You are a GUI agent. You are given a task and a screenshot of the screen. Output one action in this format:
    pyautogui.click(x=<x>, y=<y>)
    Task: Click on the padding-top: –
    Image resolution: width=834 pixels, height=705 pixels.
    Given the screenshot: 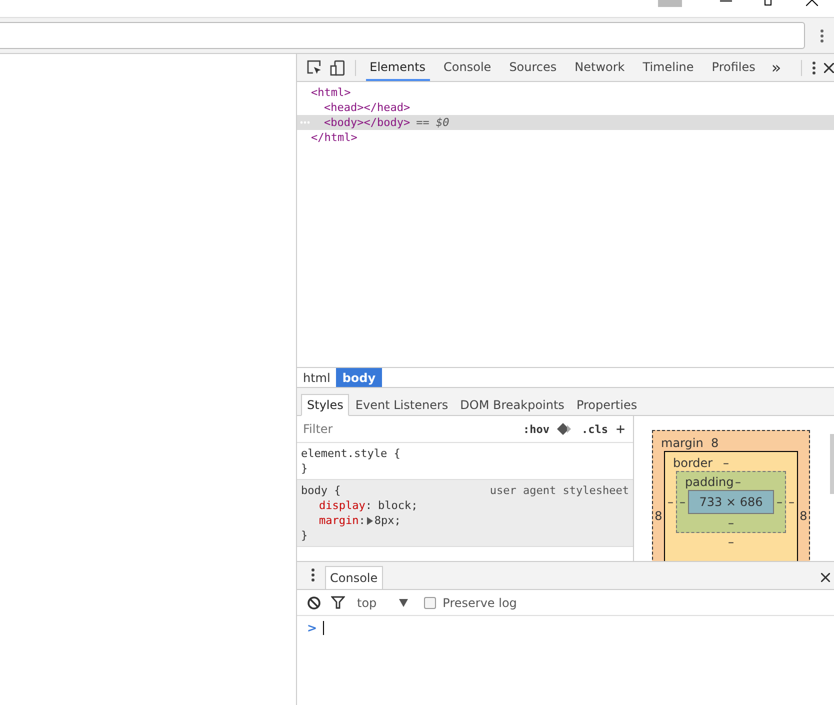 What is the action you would take?
    pyautogui.click(x=738, y=482)
    